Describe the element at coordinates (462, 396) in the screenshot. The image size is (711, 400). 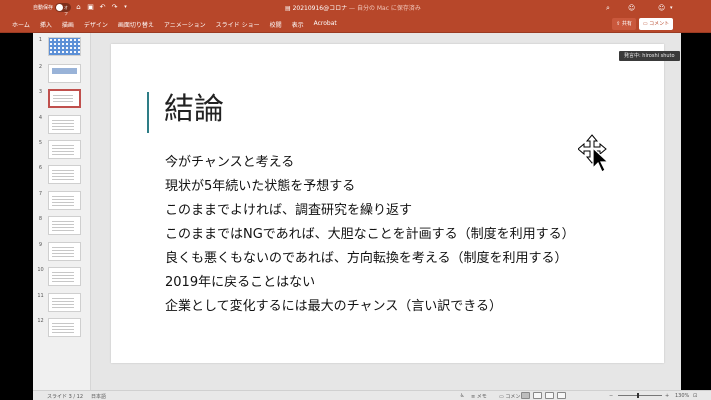
I see `accessibility-icon: ♿` at that location.